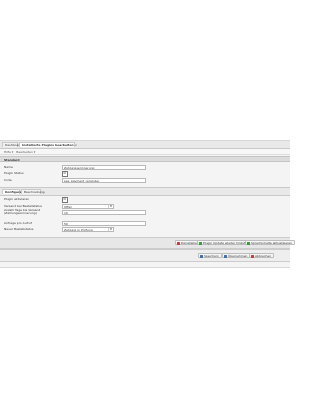  I want to click on refresh-icon, so click(200, 243).